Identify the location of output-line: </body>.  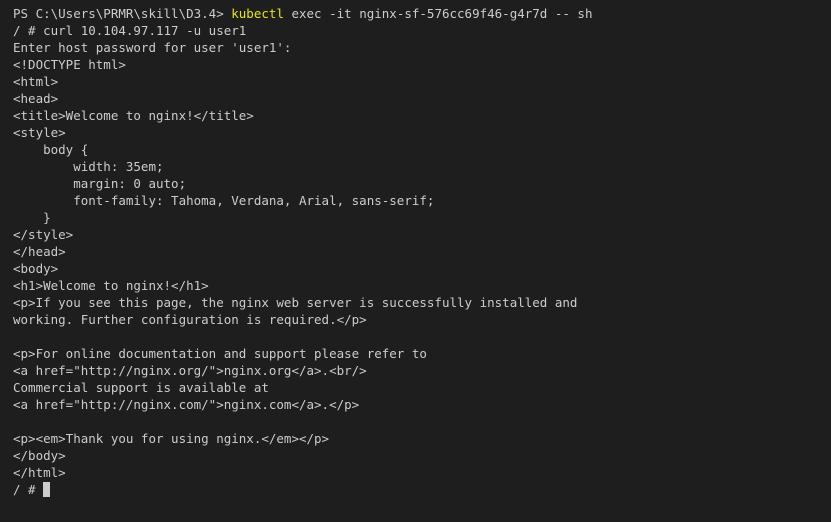
(39, 455).